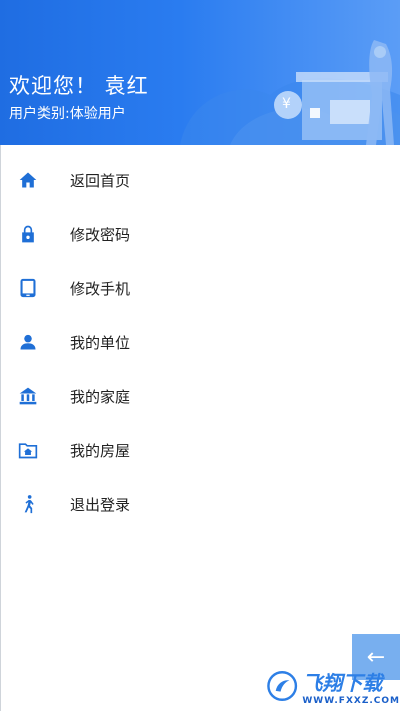 This screenshot has height=711, width=400. What do you see at coordinates (100, 342) in the screenshot?
I see `menu-item-label: 我的单位` at bounding box center [100, 342].